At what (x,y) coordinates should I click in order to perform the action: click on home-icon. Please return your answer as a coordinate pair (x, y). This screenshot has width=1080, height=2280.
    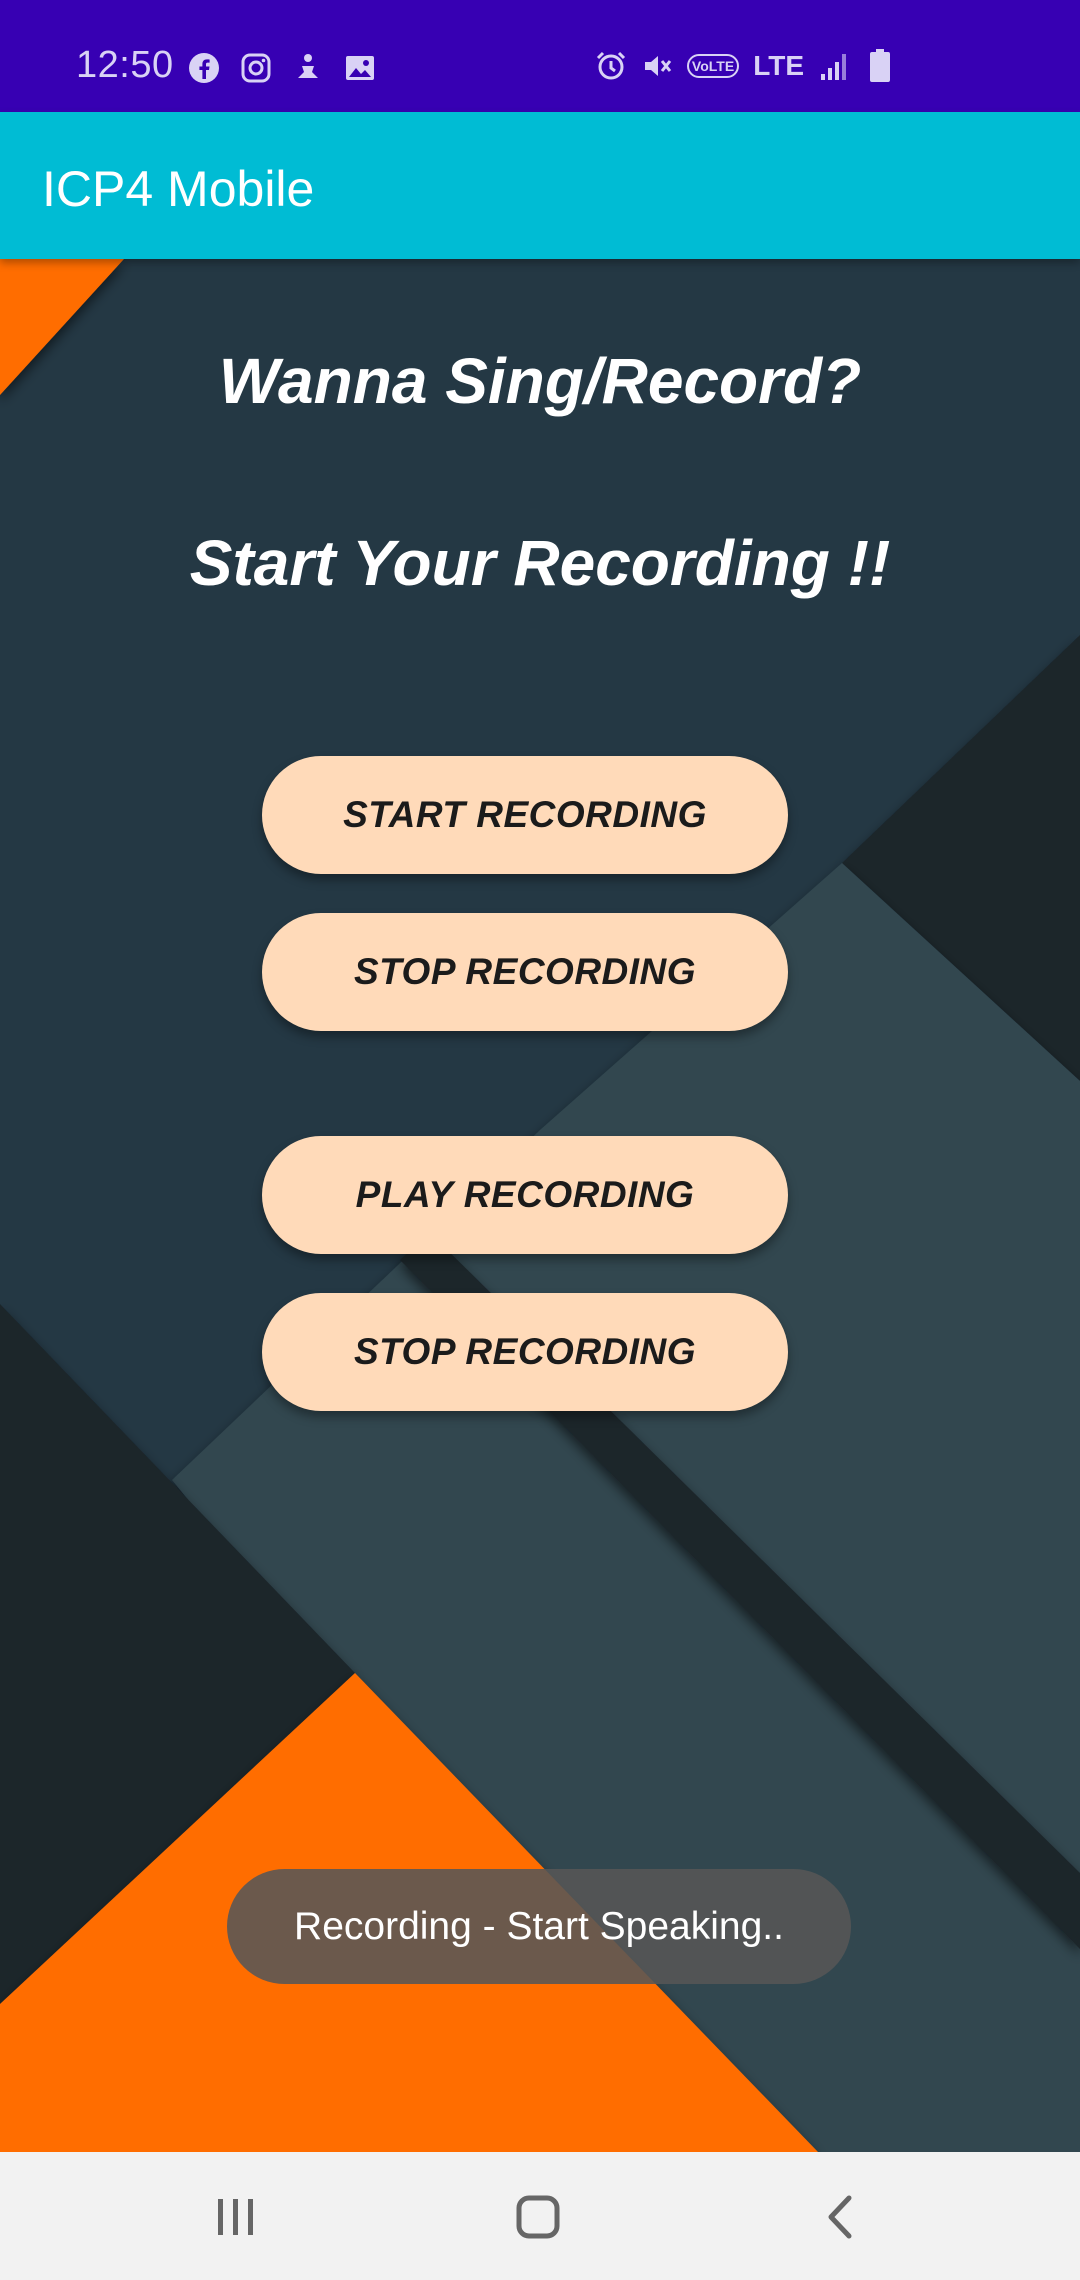
    Looking at the image, I should click on (538, 2217).